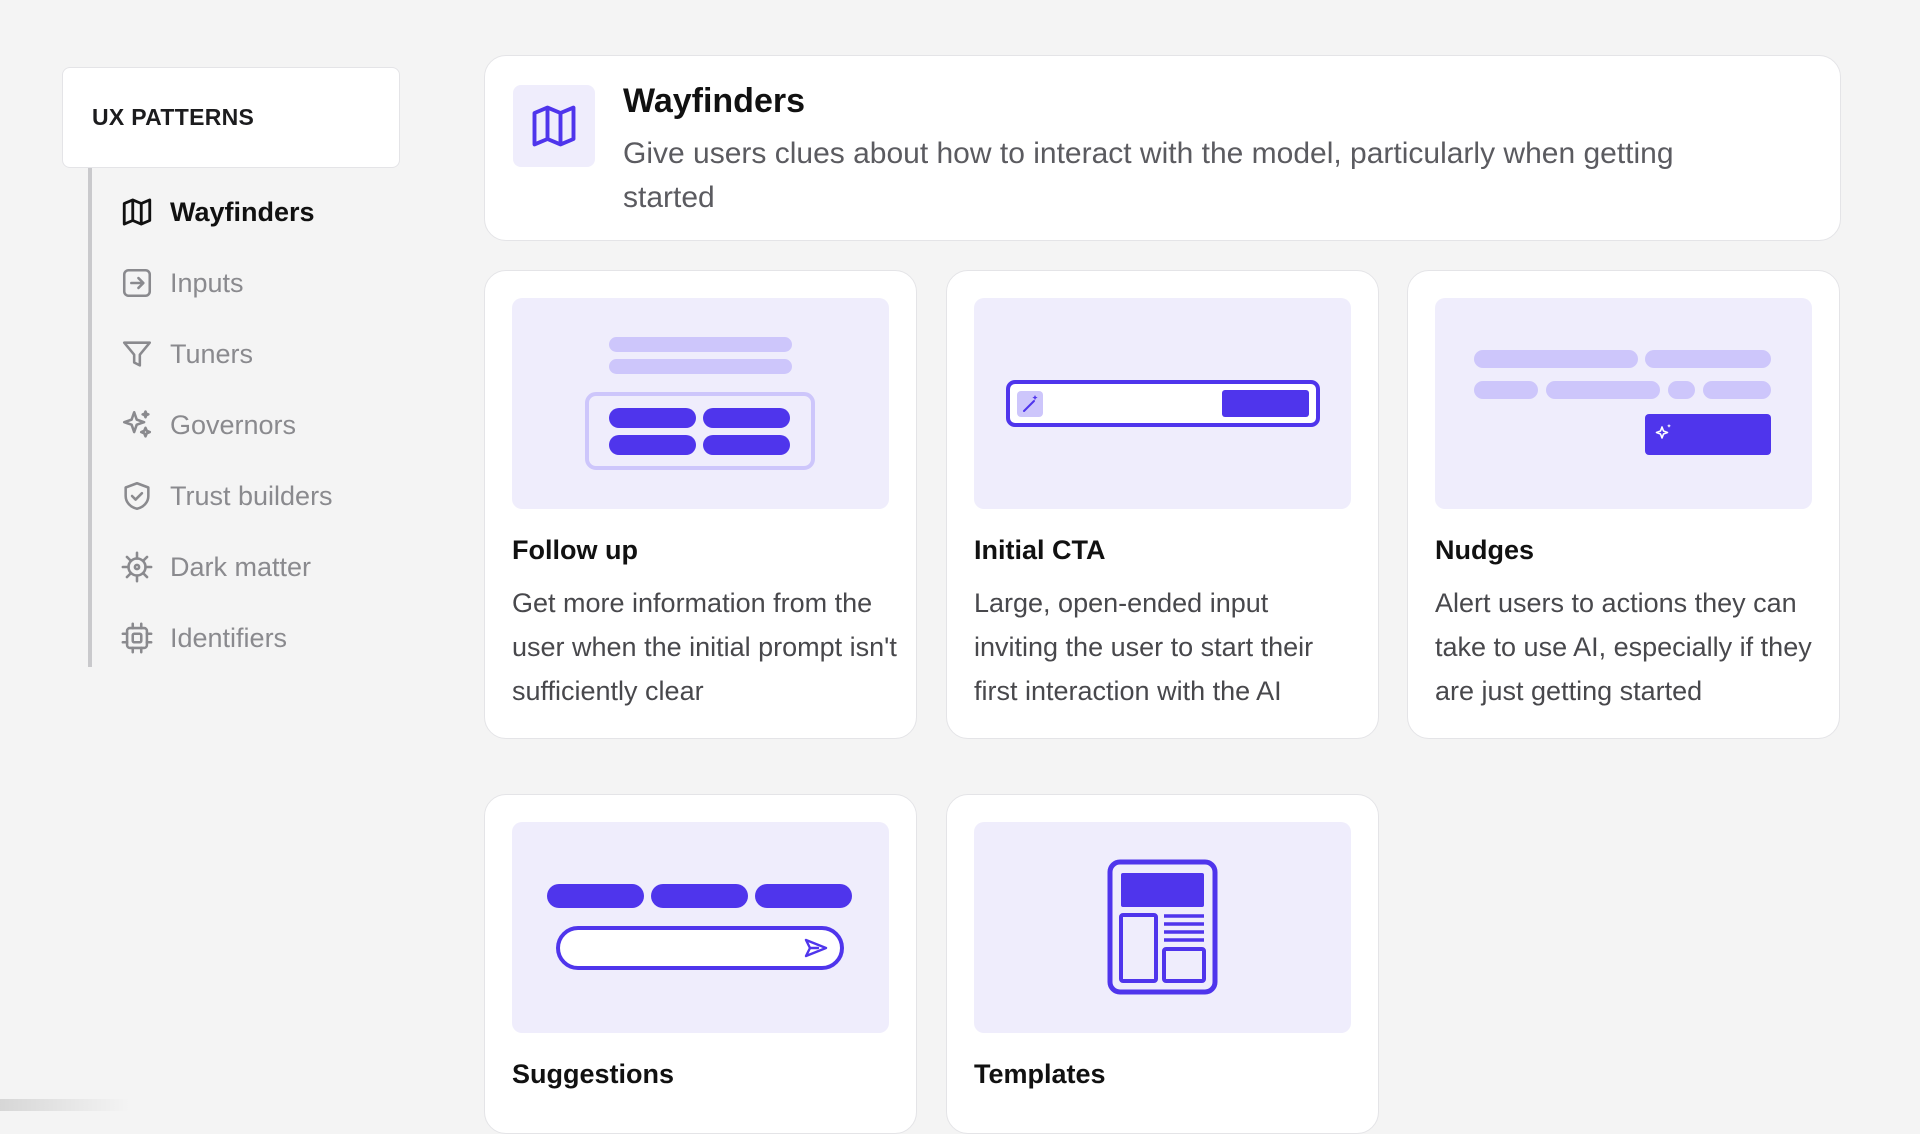 The image size is (1920, 1134). What do you see at coordinates (137, 638) in the screenshot?
I see `chip-icon` at bounding box center [137, 638].